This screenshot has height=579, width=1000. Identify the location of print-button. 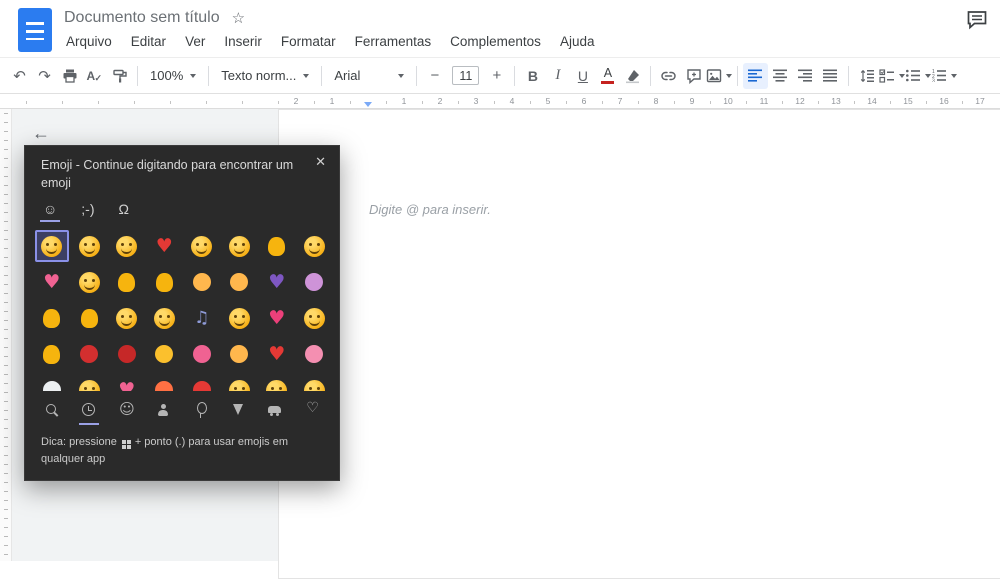
(69, 76).